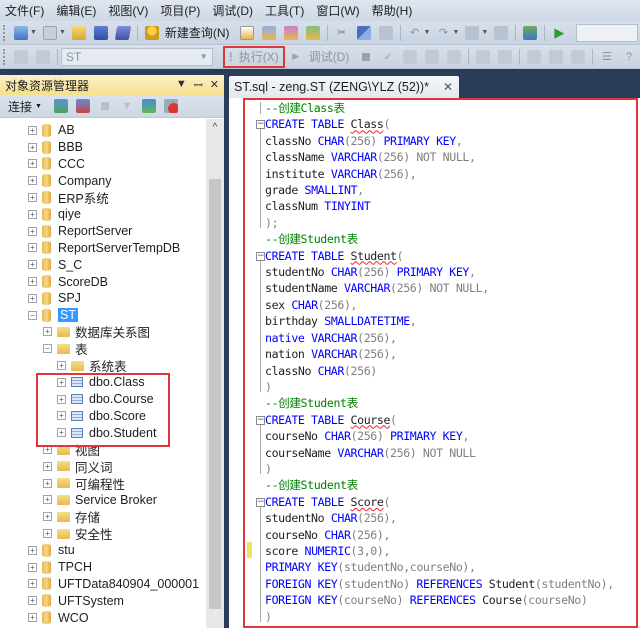  What do you see at coordinates (79, 10) in the screenshot?
I see `menu-edit: 编辑(E)` at bounding box center [79, 10].